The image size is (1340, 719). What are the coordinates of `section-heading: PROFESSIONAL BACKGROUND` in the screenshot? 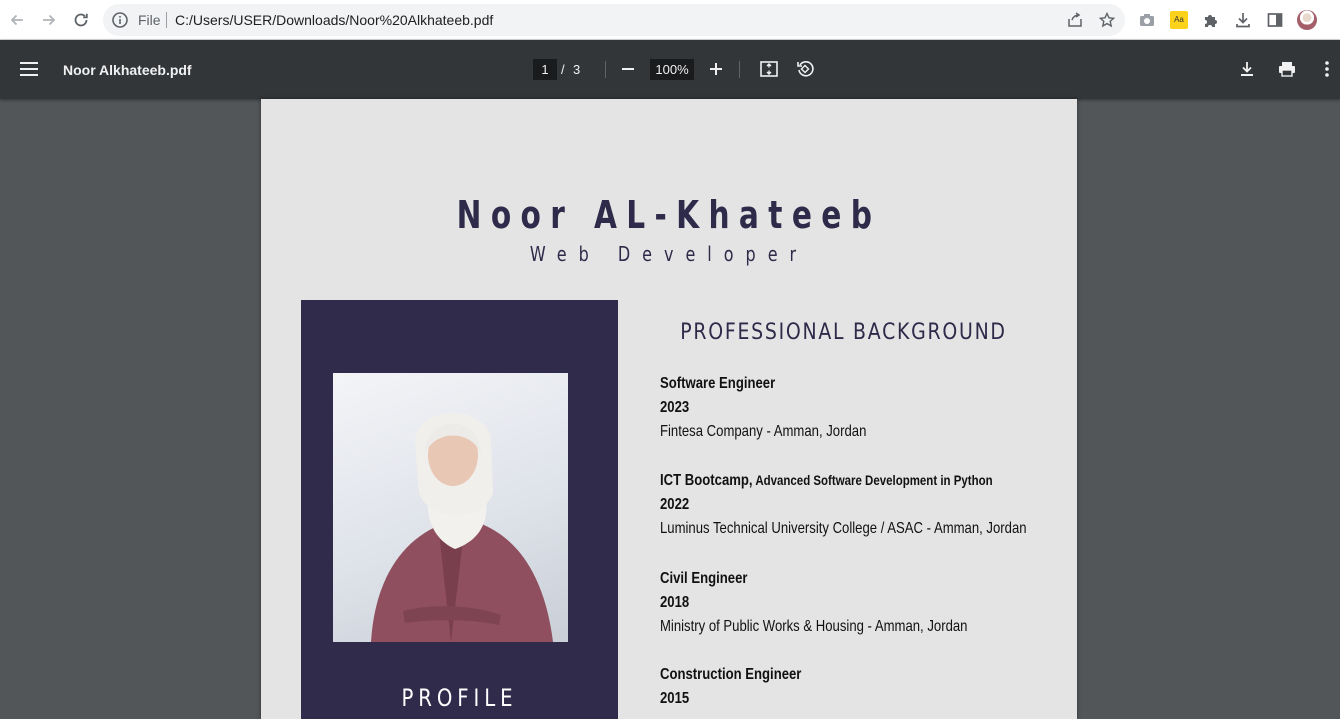 It's located at (843, 332).